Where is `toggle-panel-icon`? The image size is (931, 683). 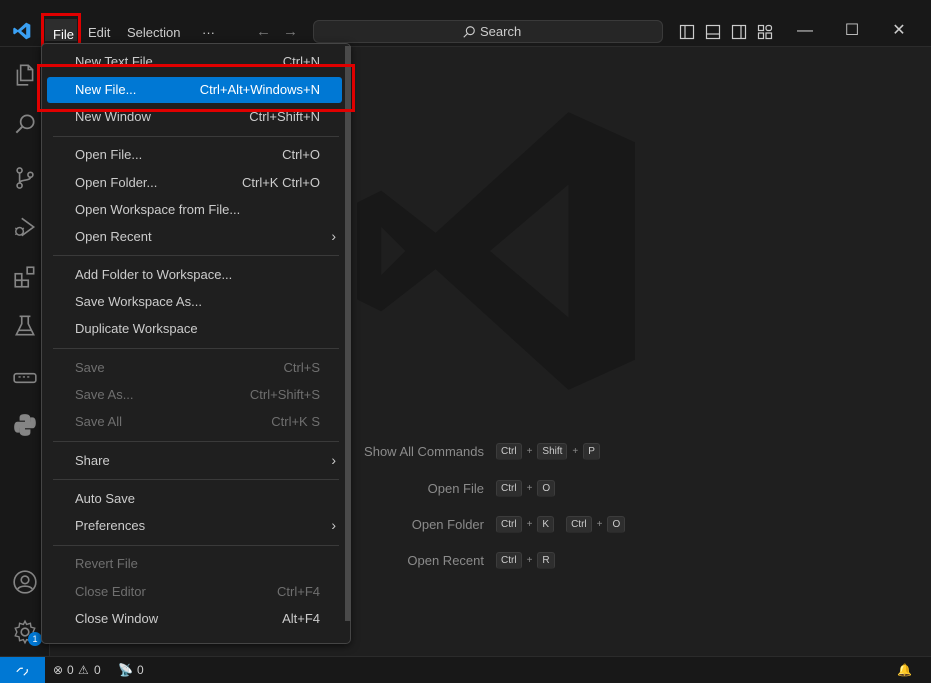
toggle-panel-icon is located at coordinates (713, 32).